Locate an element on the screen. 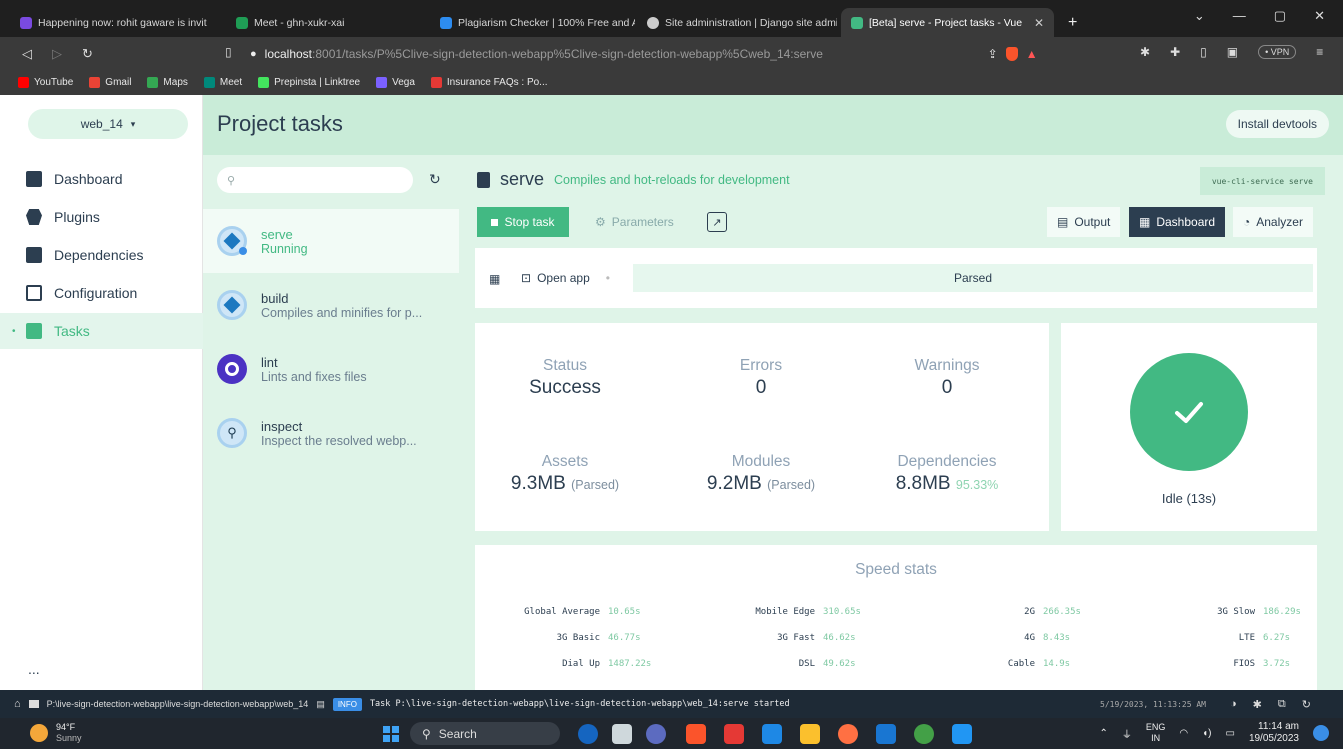 Image resolution: width=1343 pixels, height=749 pixels. word-icon is located at coordinates (886, 734).